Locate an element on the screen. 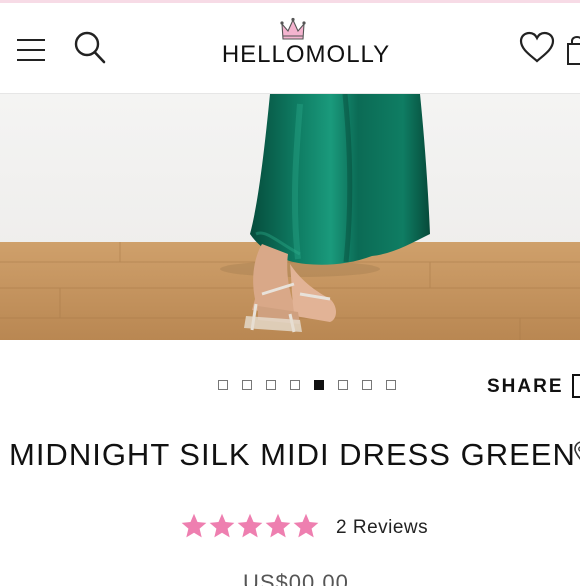  reviews-link: 2 Reviews is located at coordinates (382, 528).